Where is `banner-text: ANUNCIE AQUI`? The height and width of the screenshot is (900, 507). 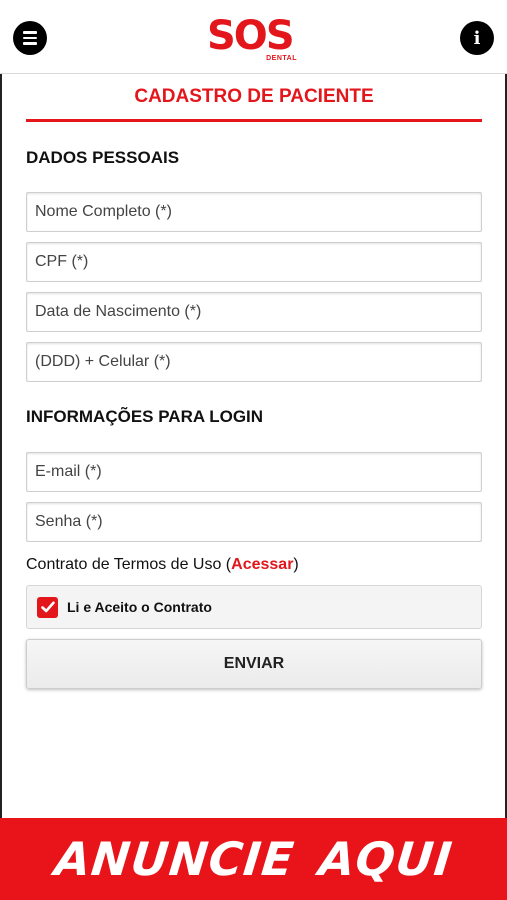
banner-text: ANUNCIE AQUI is located at coordinates (253, 859).